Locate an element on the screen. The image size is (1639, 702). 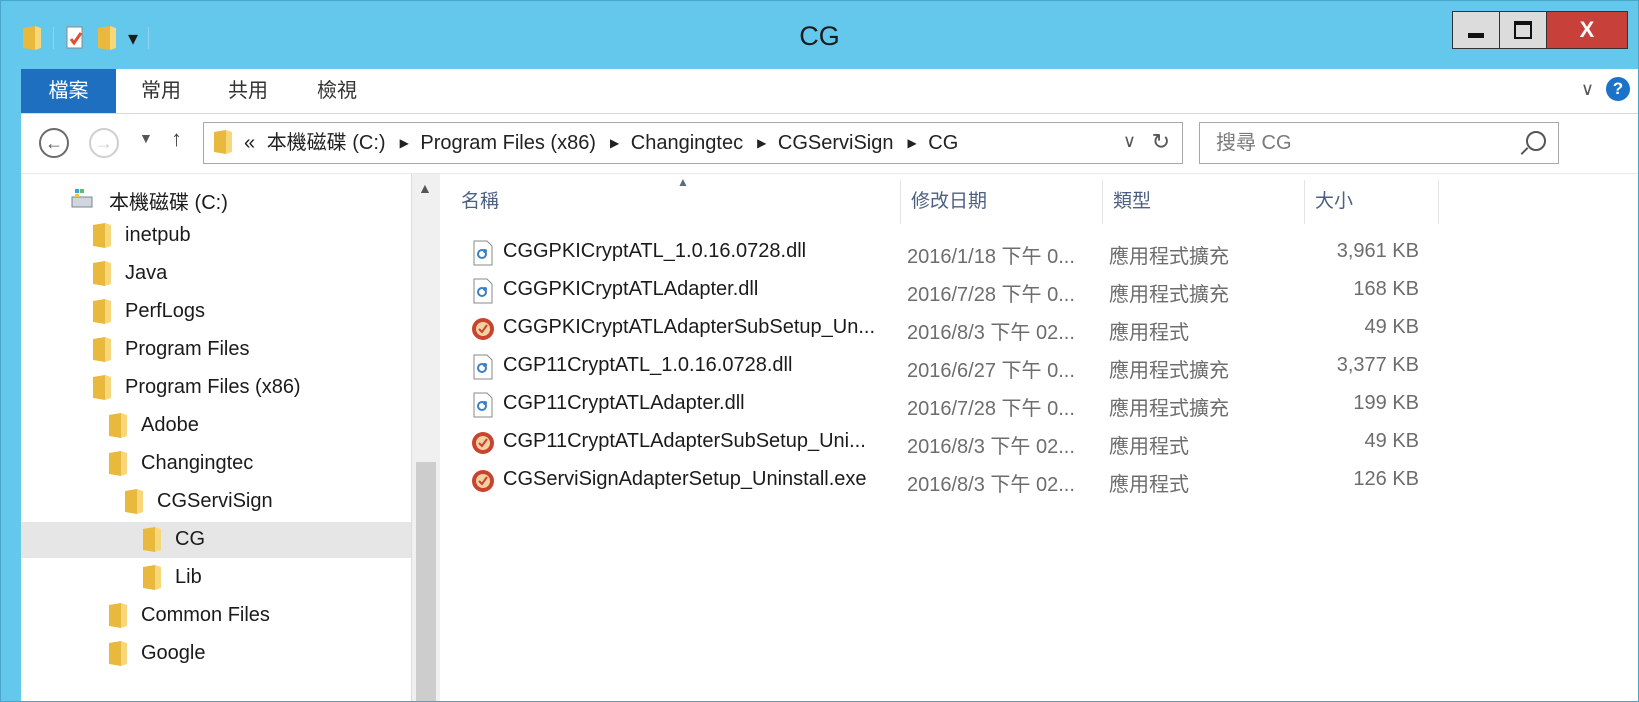
tree-item-label: CGServiSign is located at coordinates (215, 501).